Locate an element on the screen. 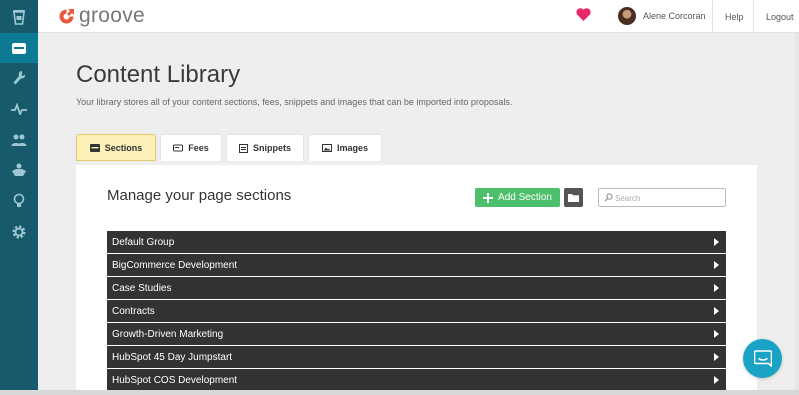 The image size is (799, 395). add-section-button: Add Section is located at coordinates (517, 197).